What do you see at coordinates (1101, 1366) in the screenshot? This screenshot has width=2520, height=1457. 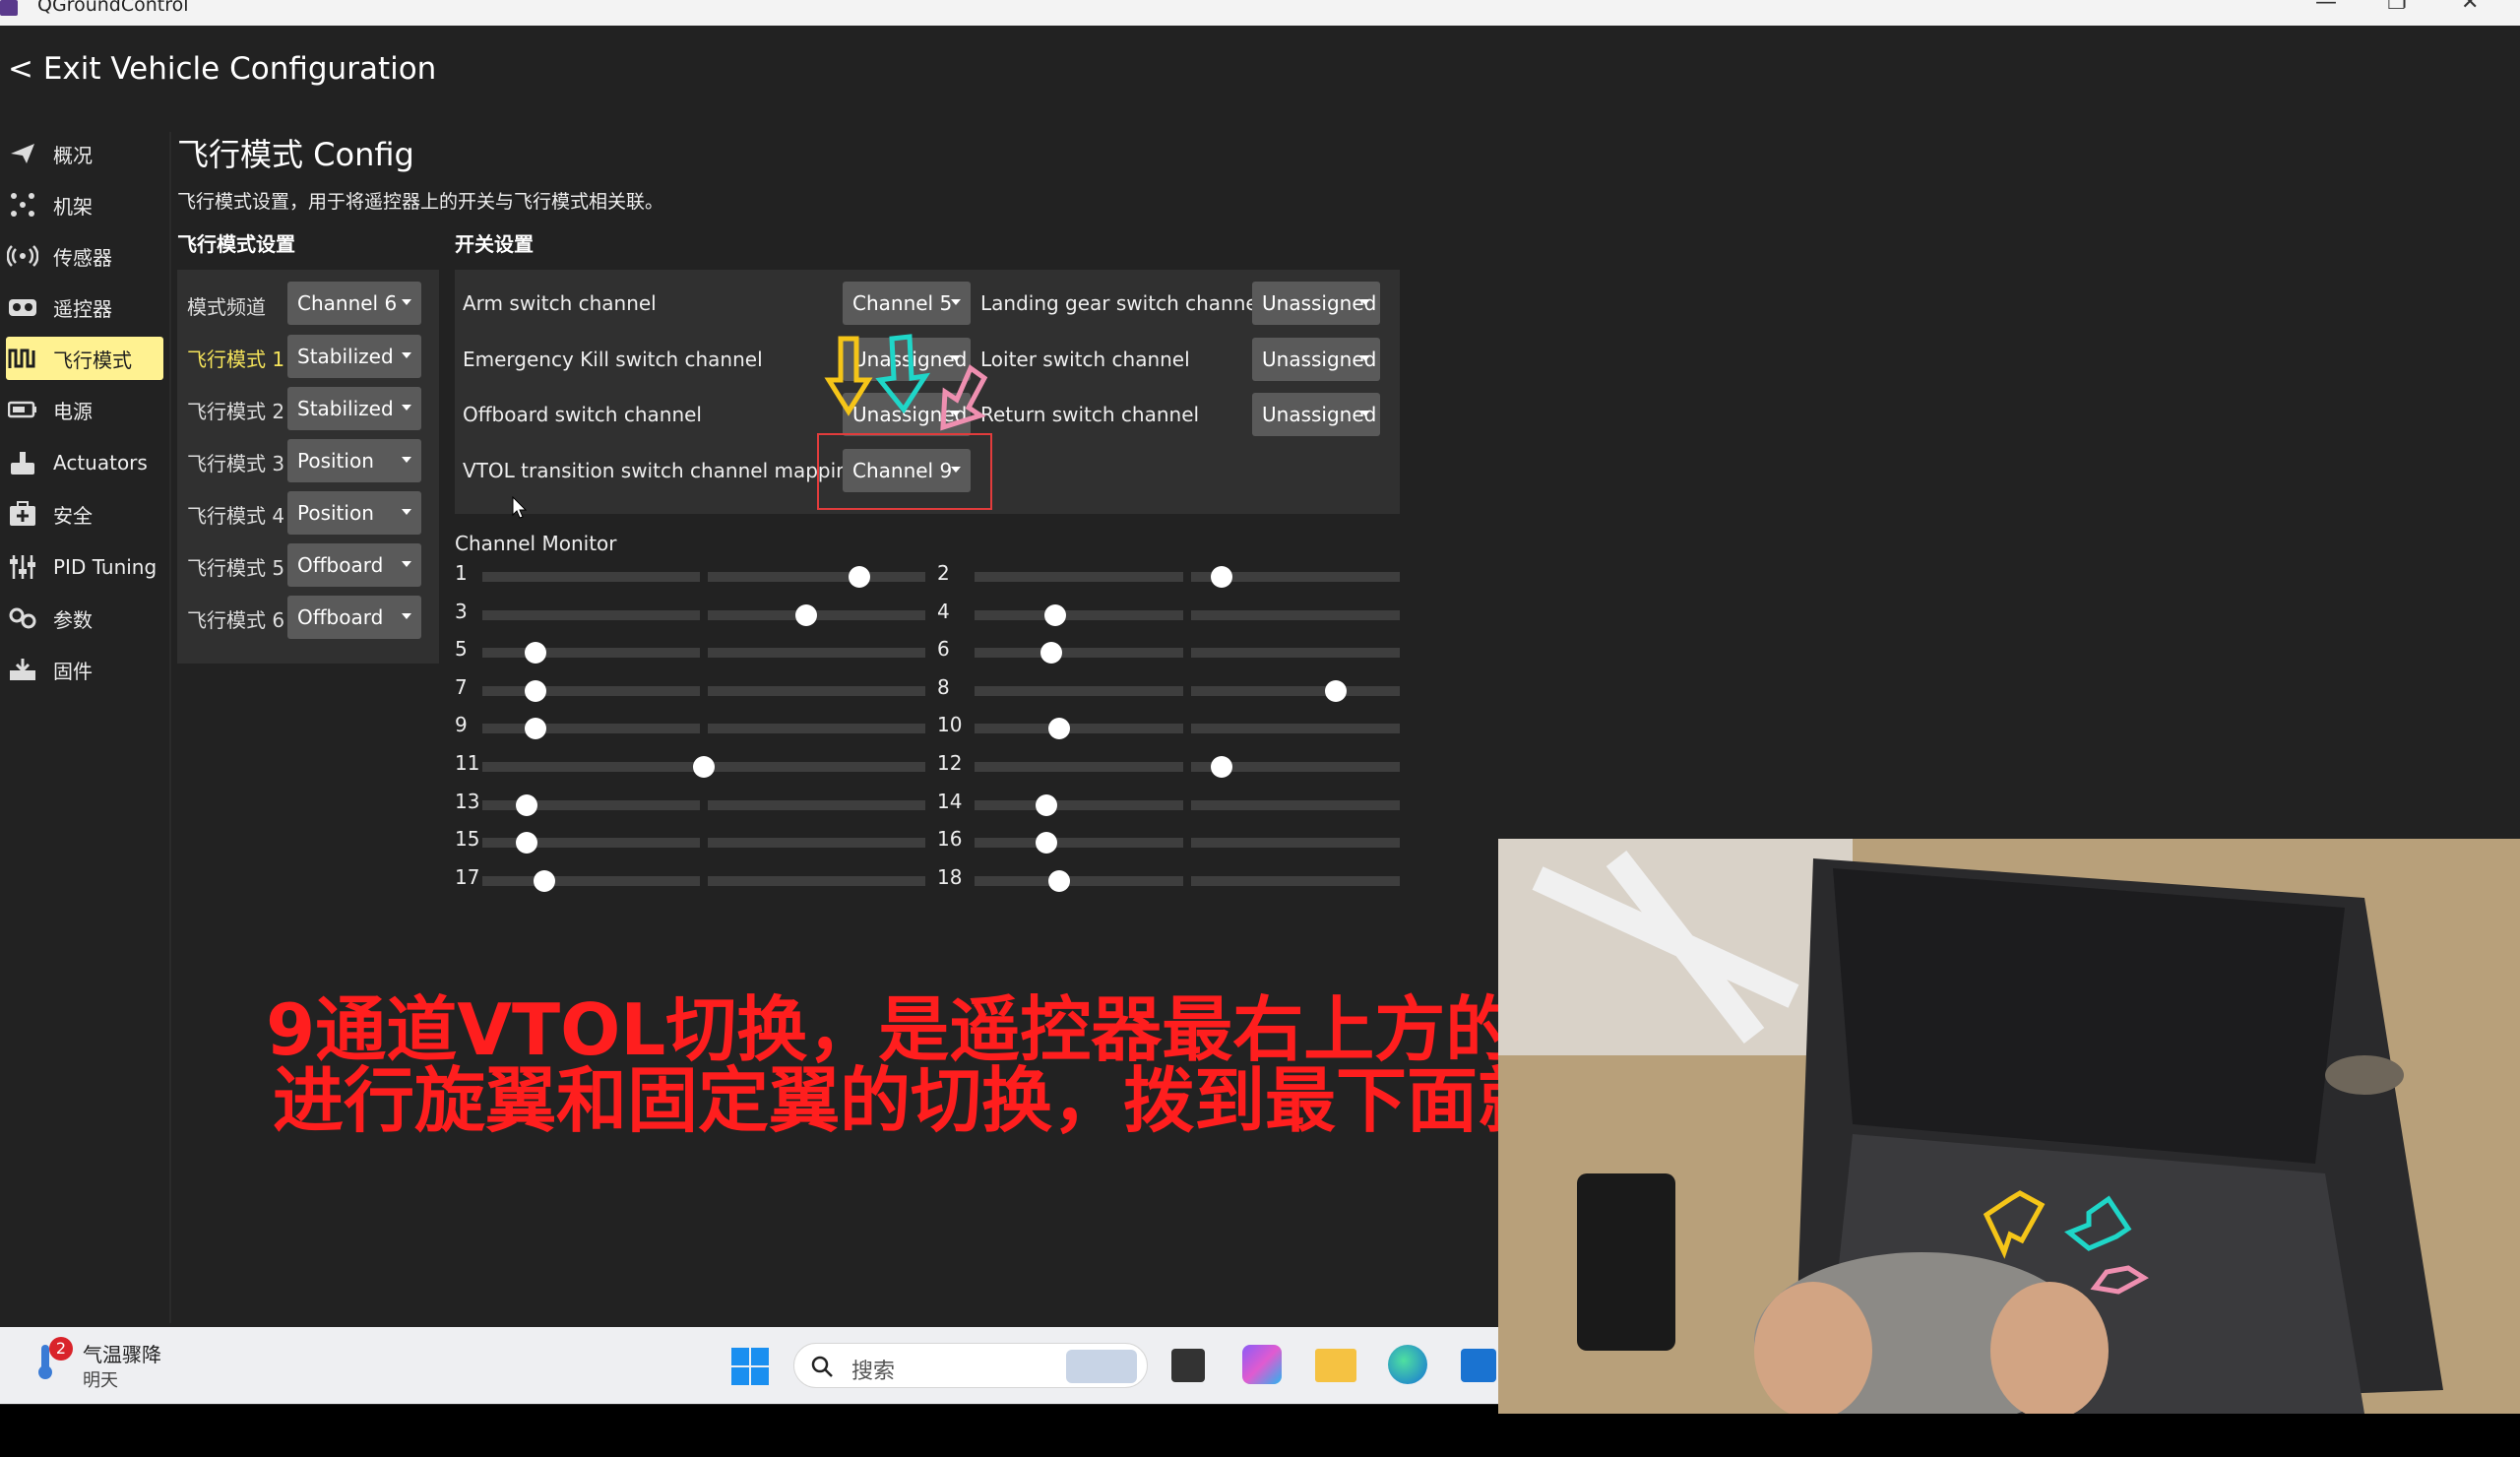 I see `search-highlight-image` at bounding box center [1101, 1366].